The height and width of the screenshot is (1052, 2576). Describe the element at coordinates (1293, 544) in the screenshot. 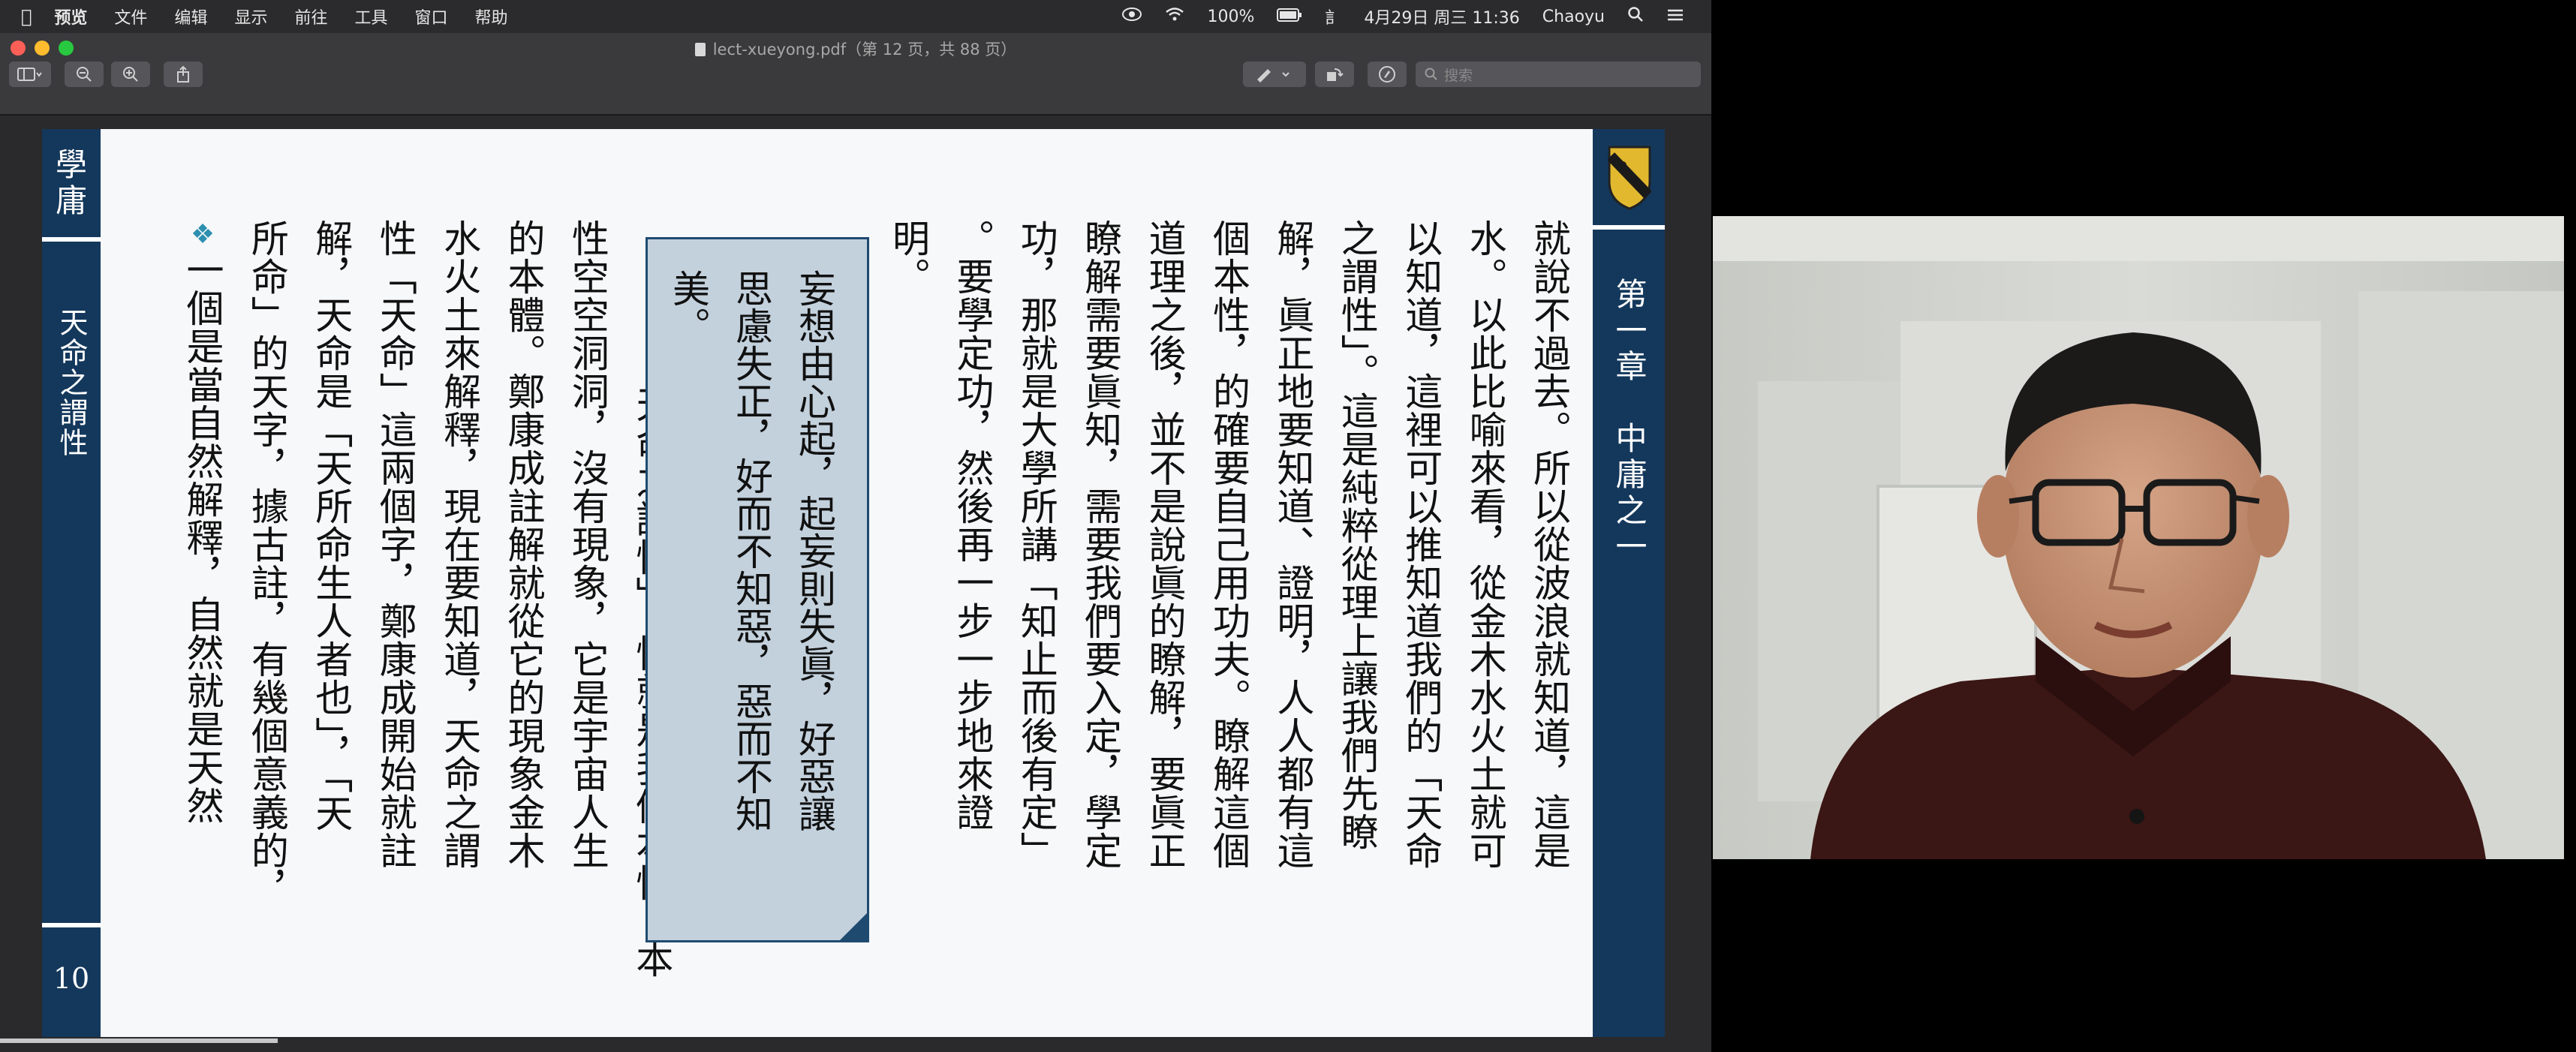

I see `text-line: 解，眞正地要知道、證明，人人都有這` at that location.